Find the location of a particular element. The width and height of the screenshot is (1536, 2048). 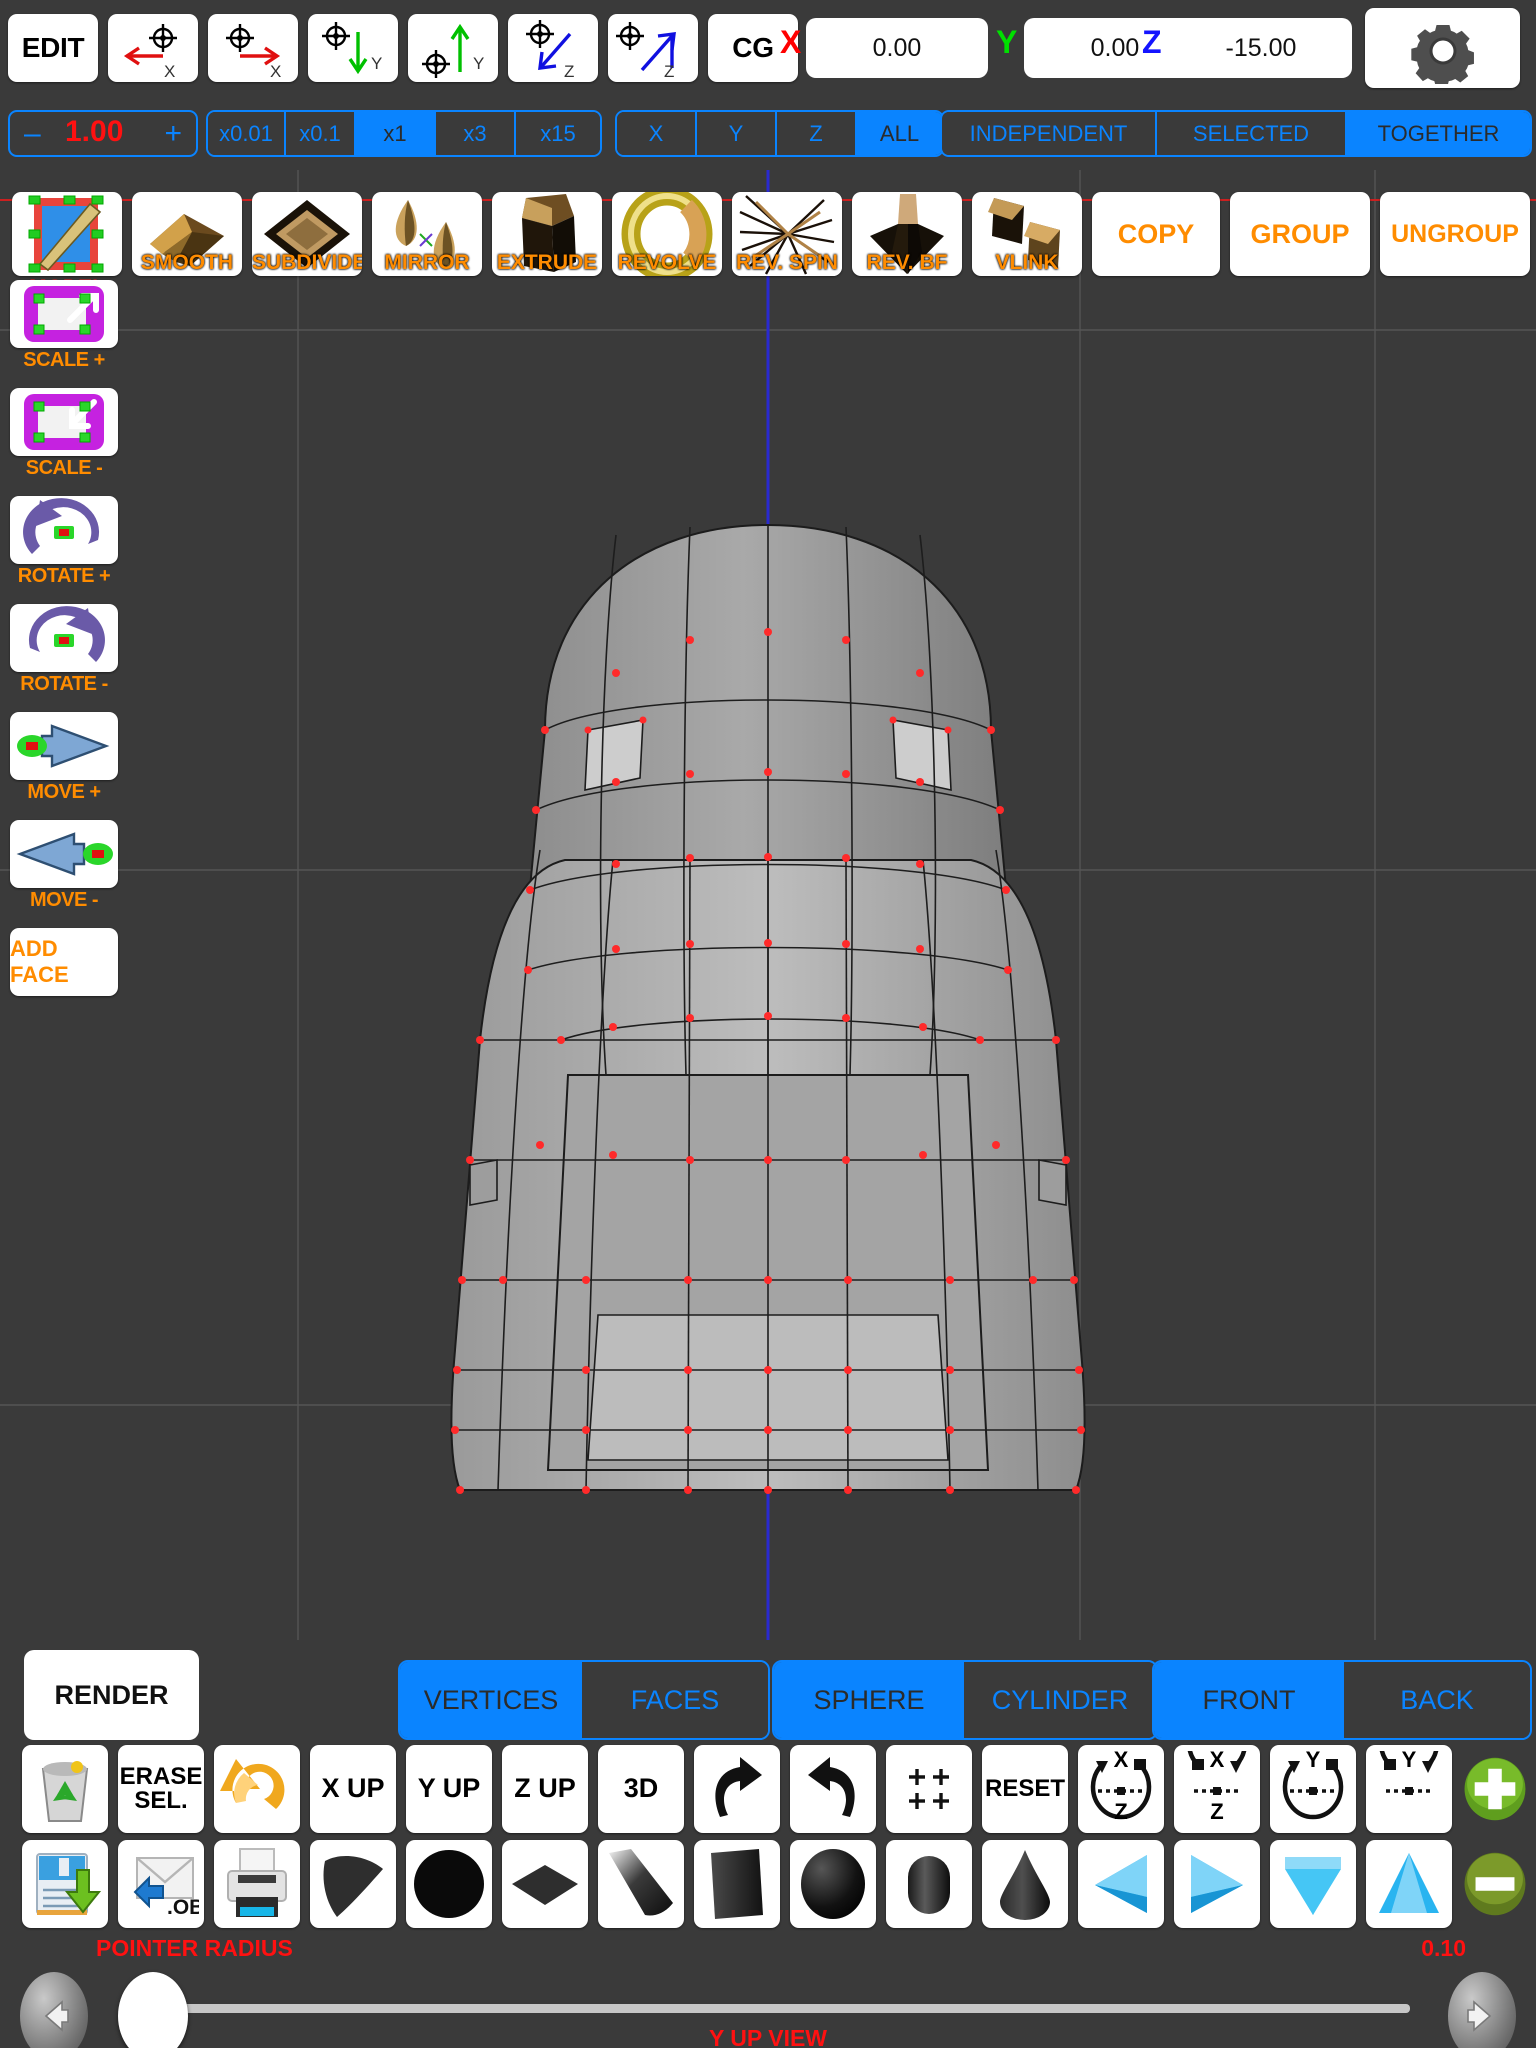

tab-back: BACK is located at coordinates (1437, 1700).